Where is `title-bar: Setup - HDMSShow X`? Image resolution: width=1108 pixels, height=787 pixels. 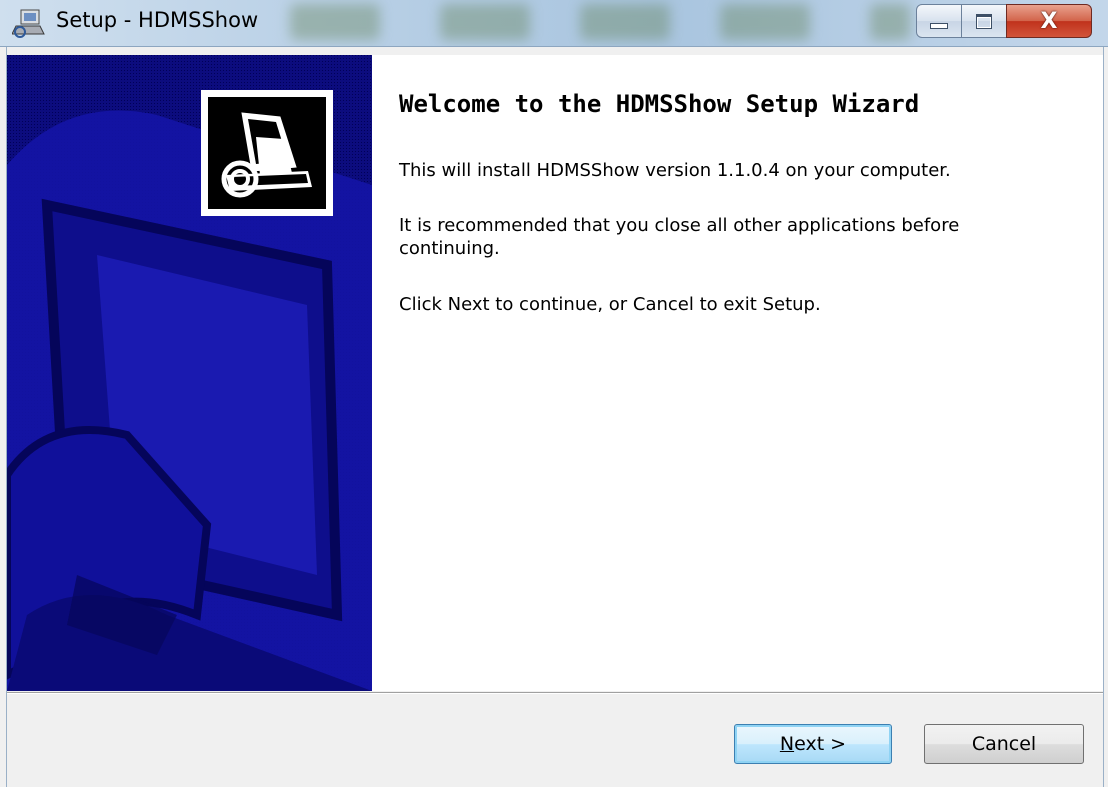
title-bar: Setup - HDMSShow X is located at coordinates (554, 23).